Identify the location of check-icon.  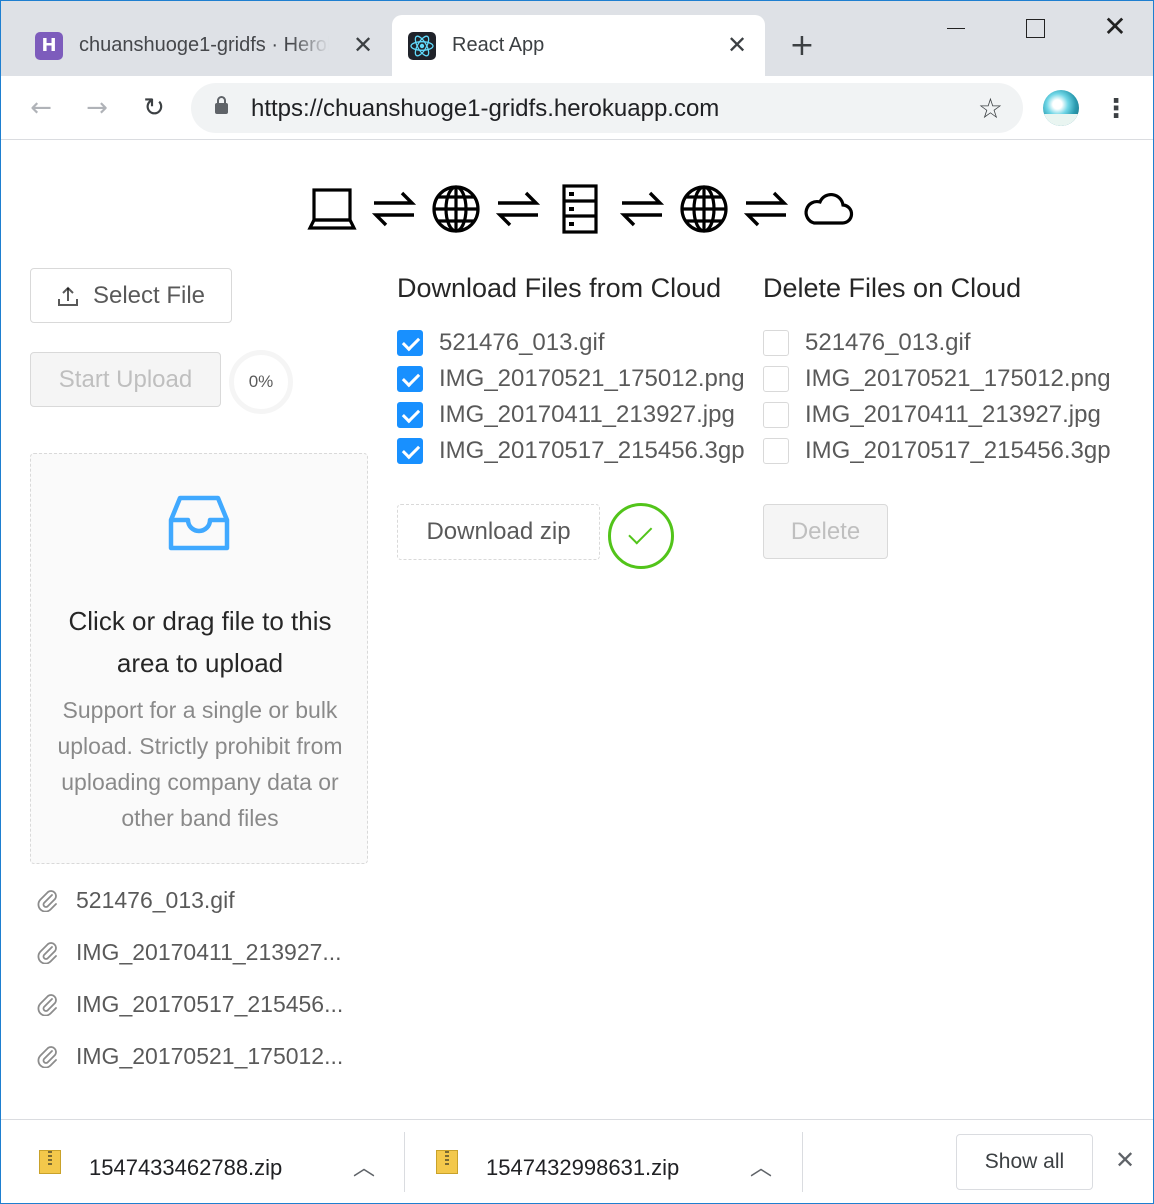
(640, 532).